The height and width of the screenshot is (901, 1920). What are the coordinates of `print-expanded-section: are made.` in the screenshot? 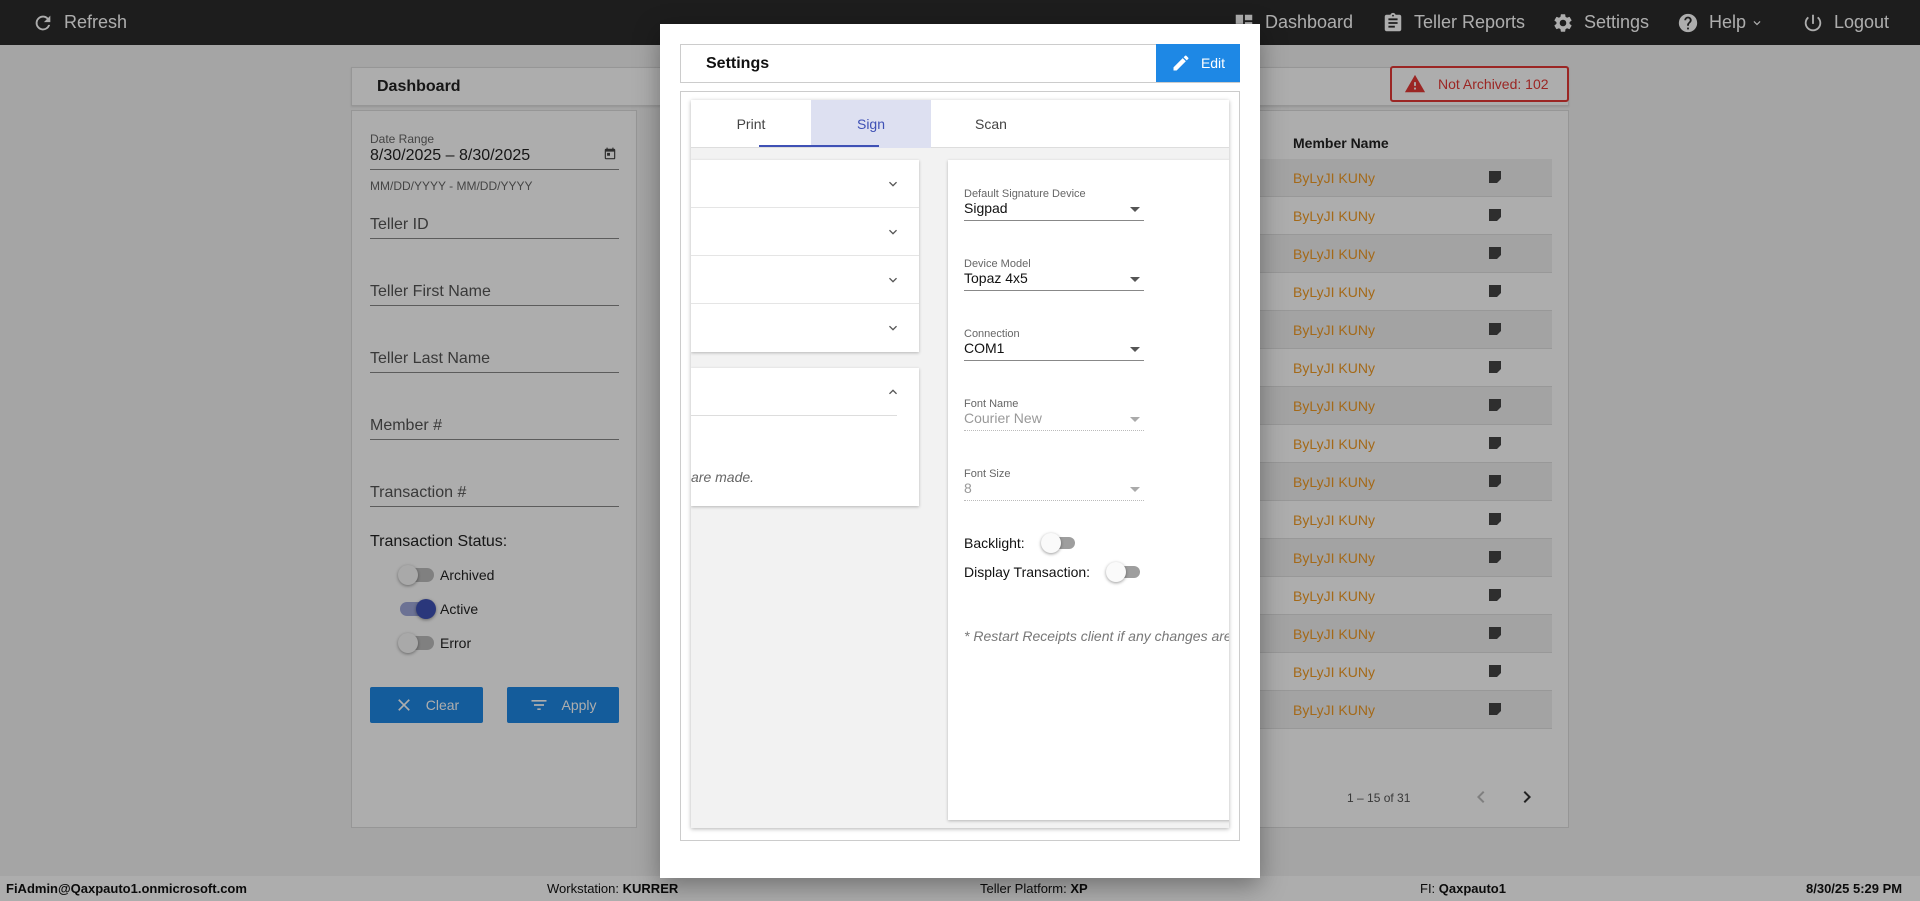 It's located at (805, 437).